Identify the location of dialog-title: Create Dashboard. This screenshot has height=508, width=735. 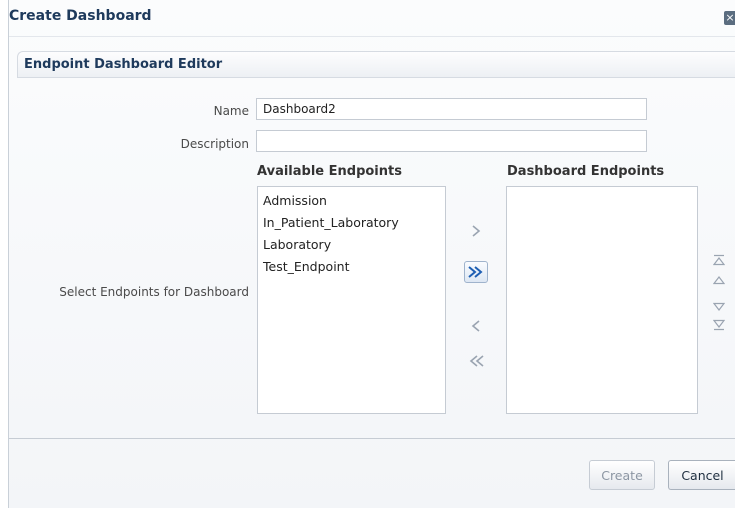
(80, 16).